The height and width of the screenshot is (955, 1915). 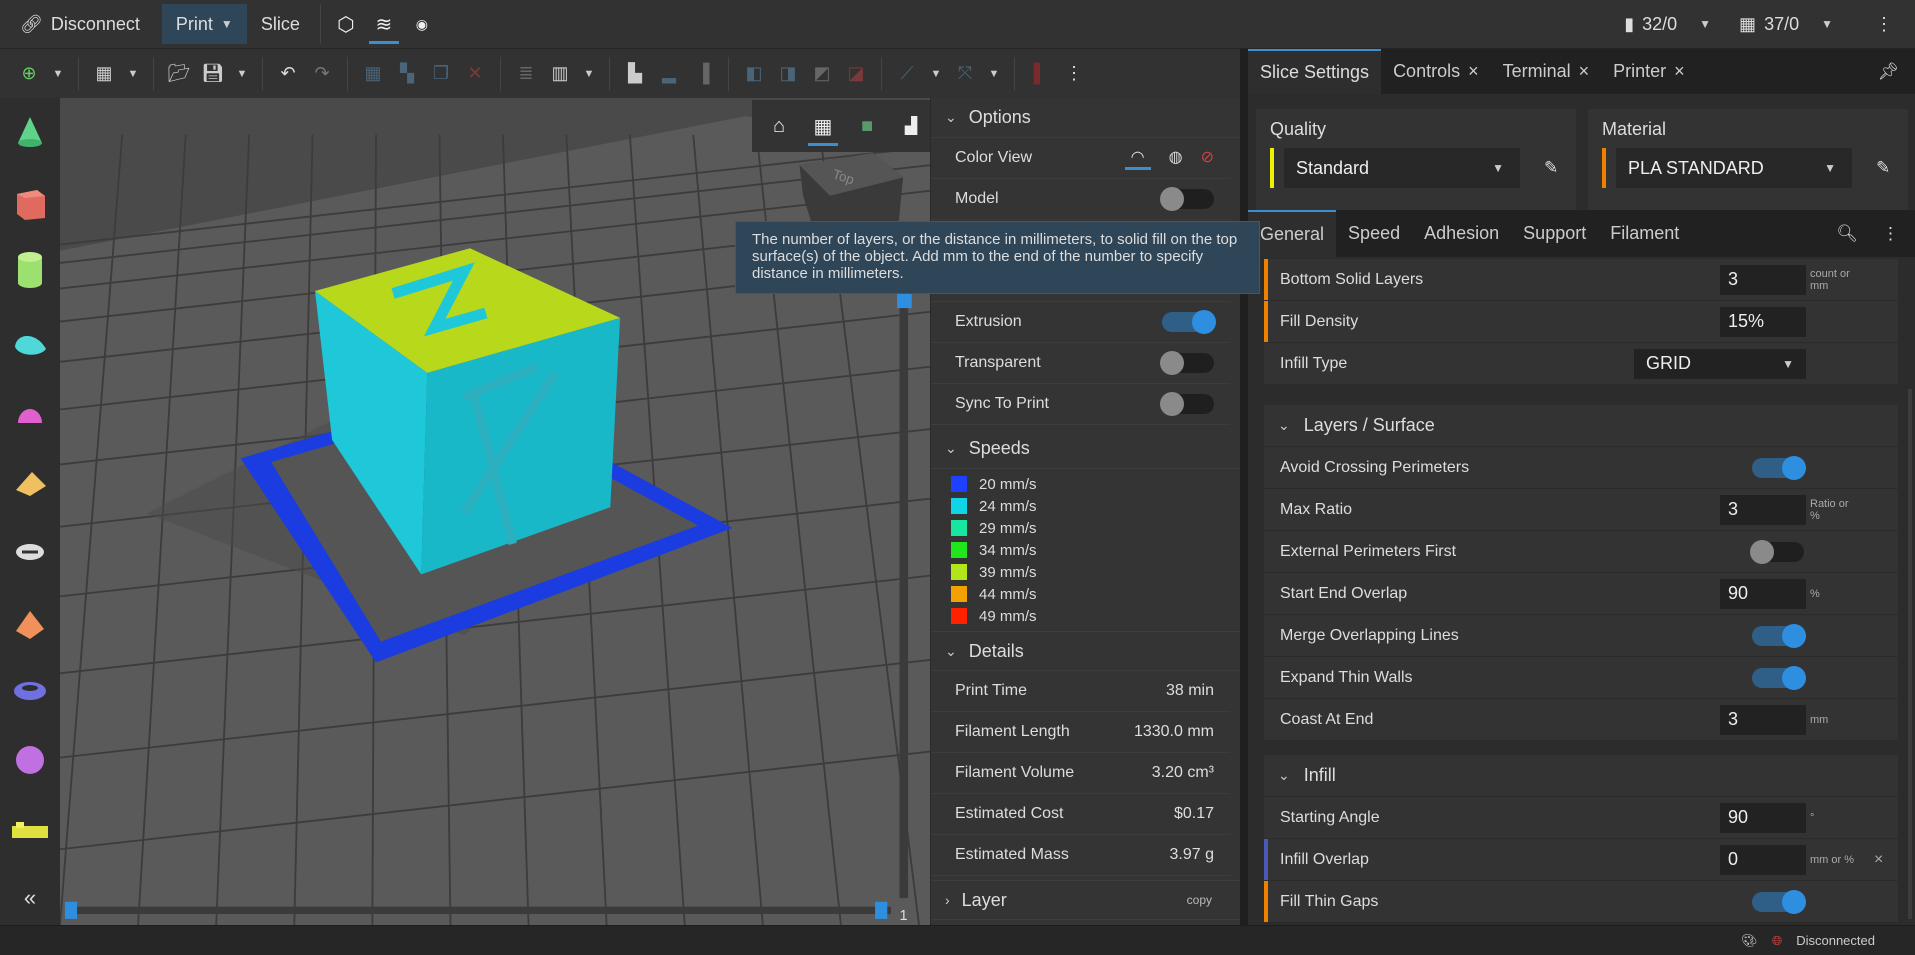 What do you see at coordinates (867, 126) in the screenshot?
I see `model-color-icon: ■` at bounding box center [867, 126].